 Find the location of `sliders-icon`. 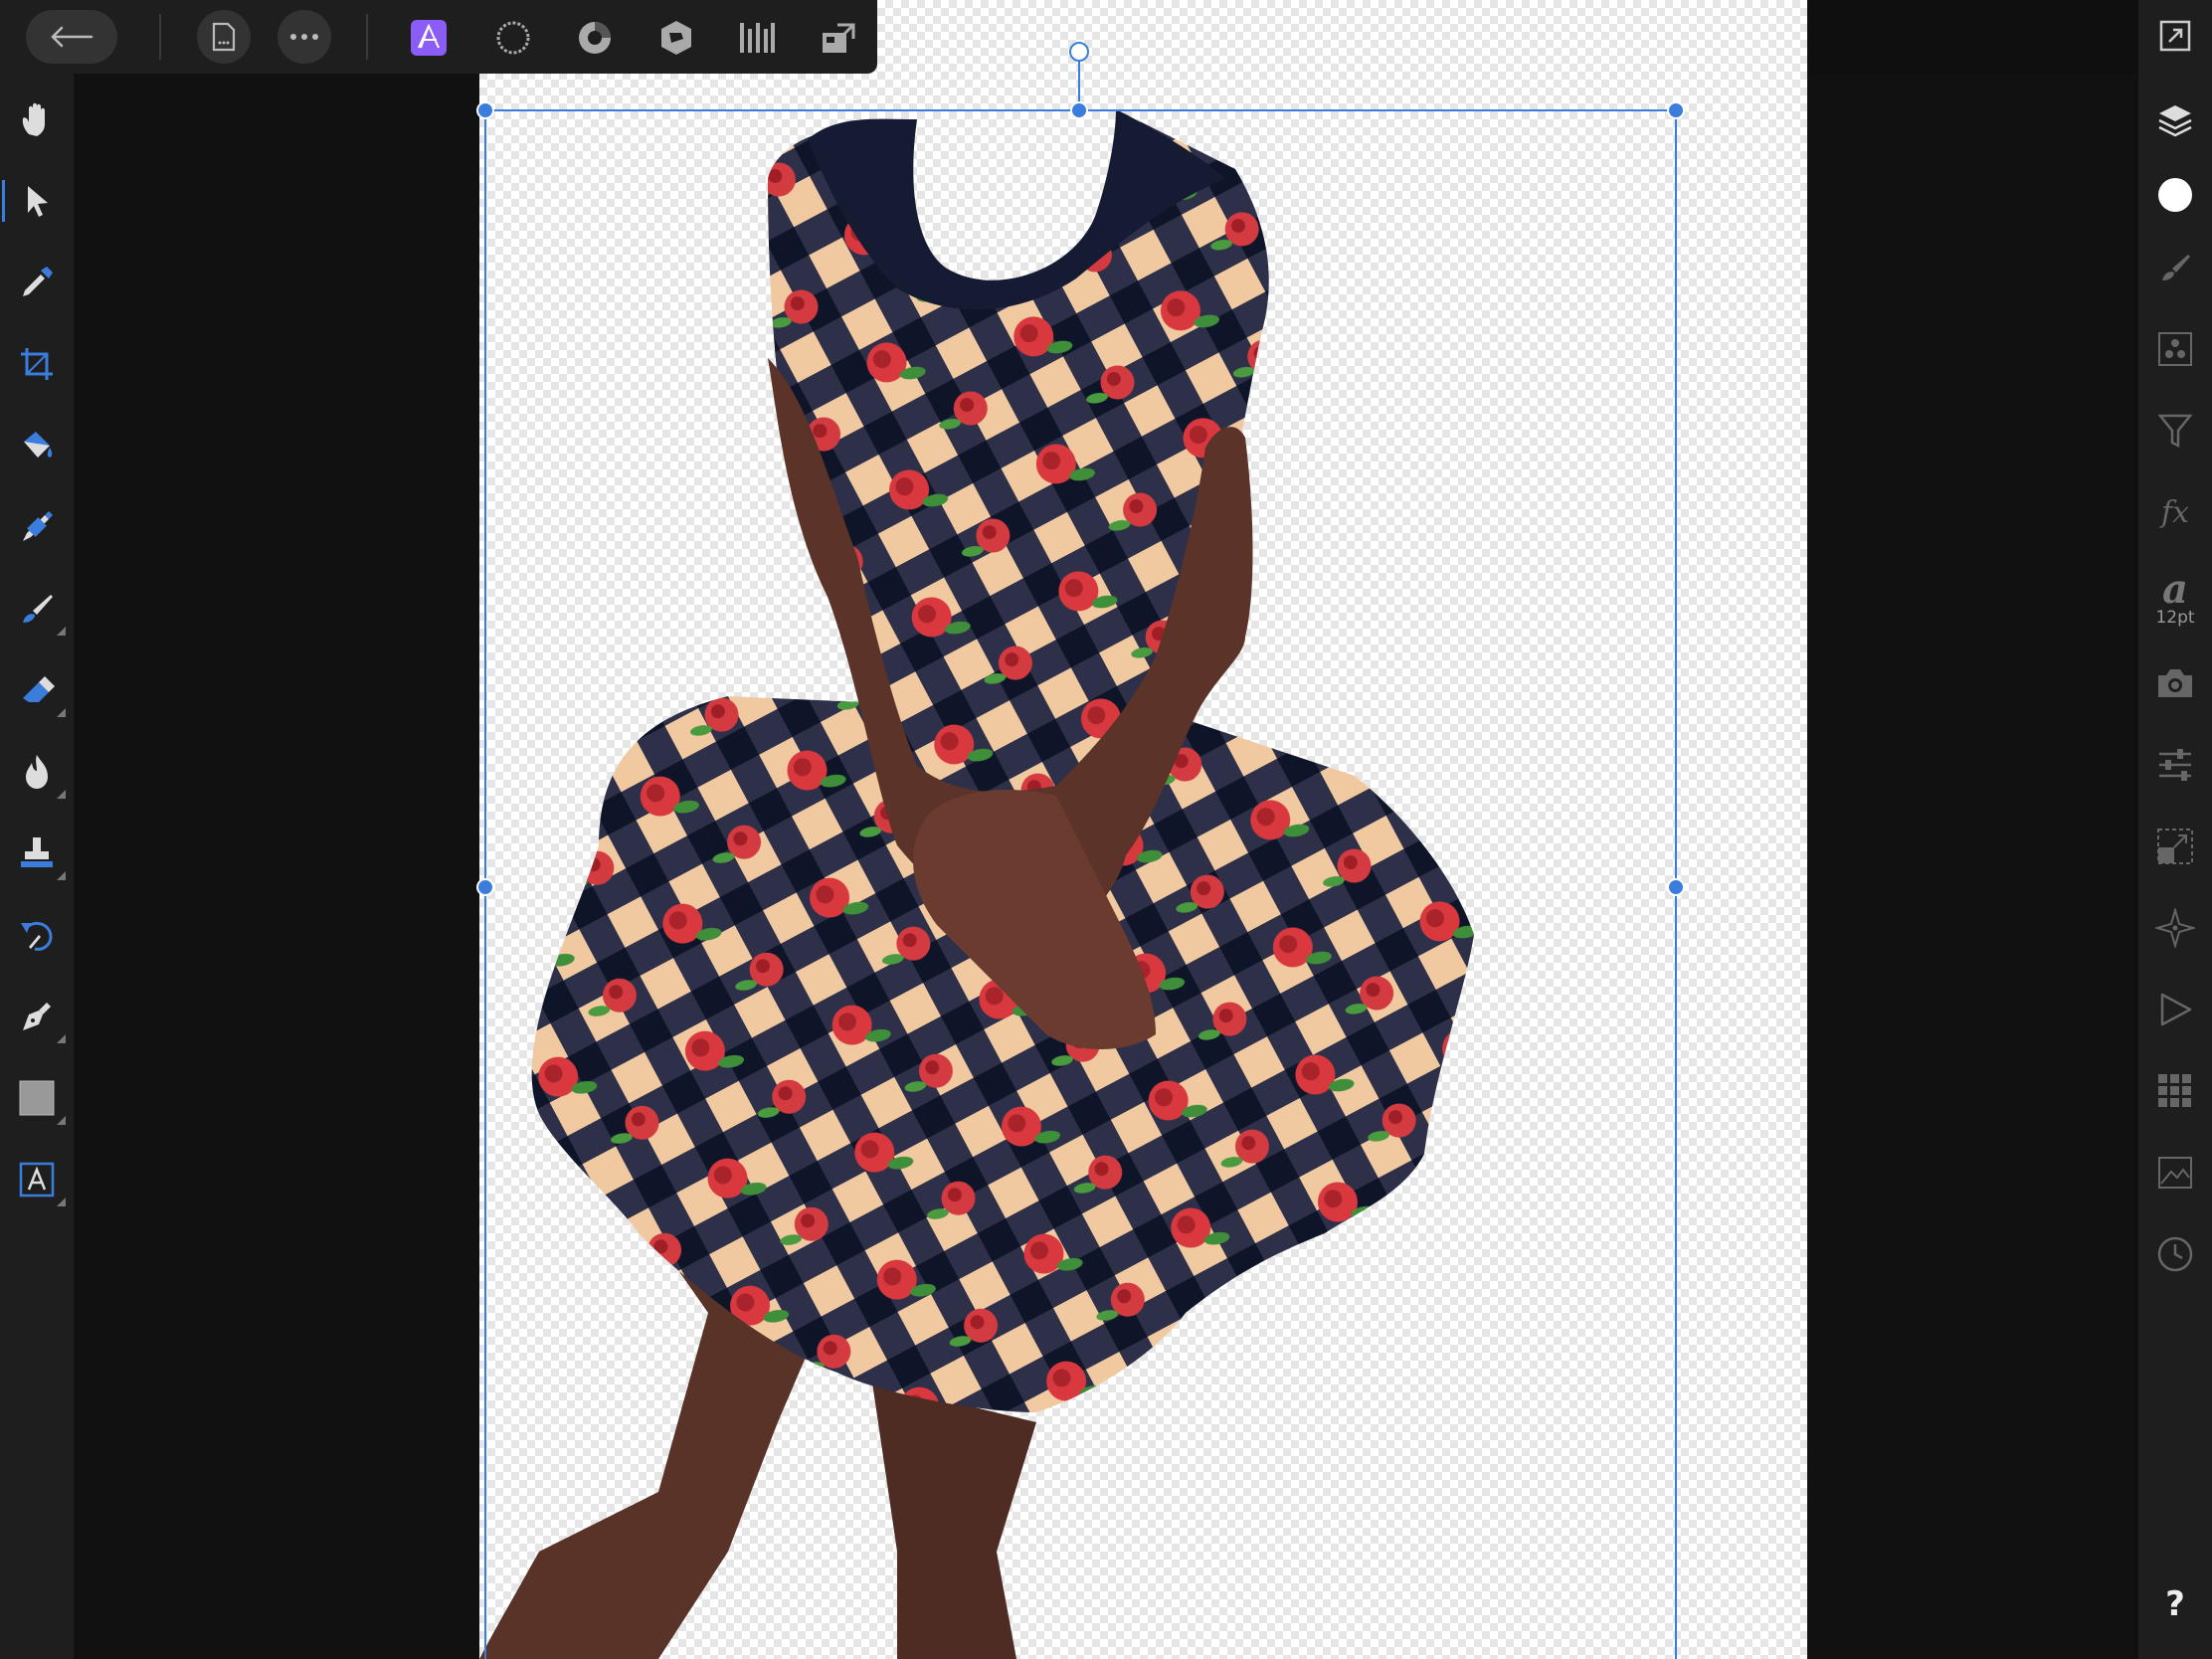

sliders-icon is located at coordinates (2175, 765).